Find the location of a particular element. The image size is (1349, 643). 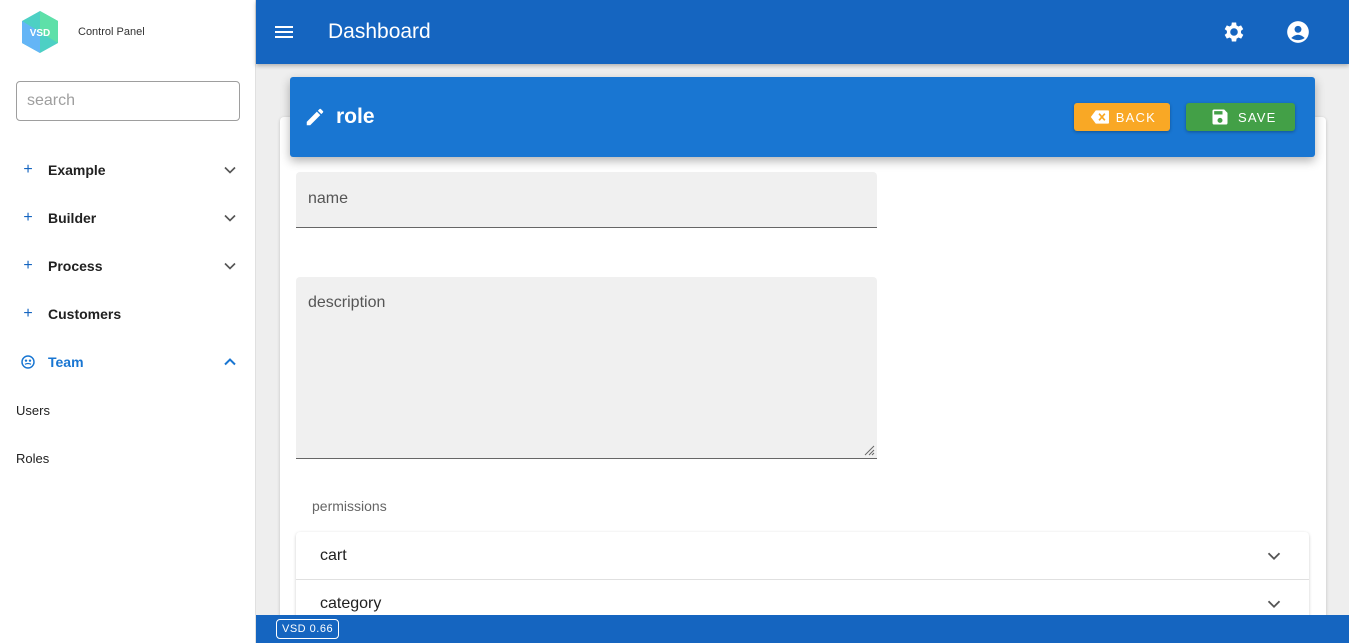

sidebar-item-process: + Process is located at coordinates (128, 266).